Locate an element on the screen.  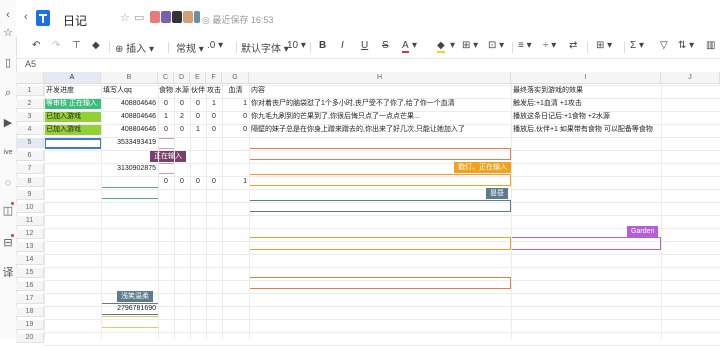
redo-icon: ↷ is located at coordinates (56, 45).